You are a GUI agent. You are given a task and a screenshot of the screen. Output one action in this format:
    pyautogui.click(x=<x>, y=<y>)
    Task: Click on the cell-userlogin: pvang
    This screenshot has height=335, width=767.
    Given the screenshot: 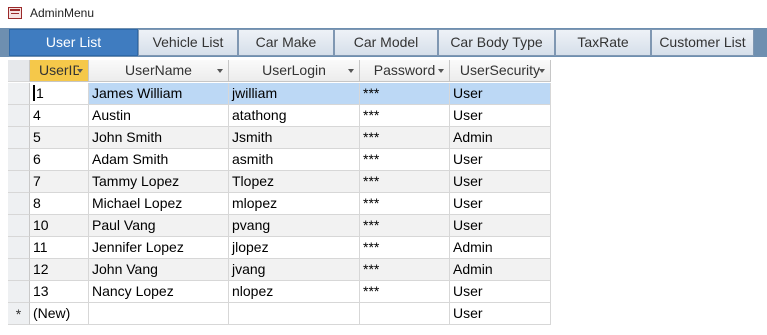 What is the action you would take?
    pyautogui.click(x=294, y=226)
    